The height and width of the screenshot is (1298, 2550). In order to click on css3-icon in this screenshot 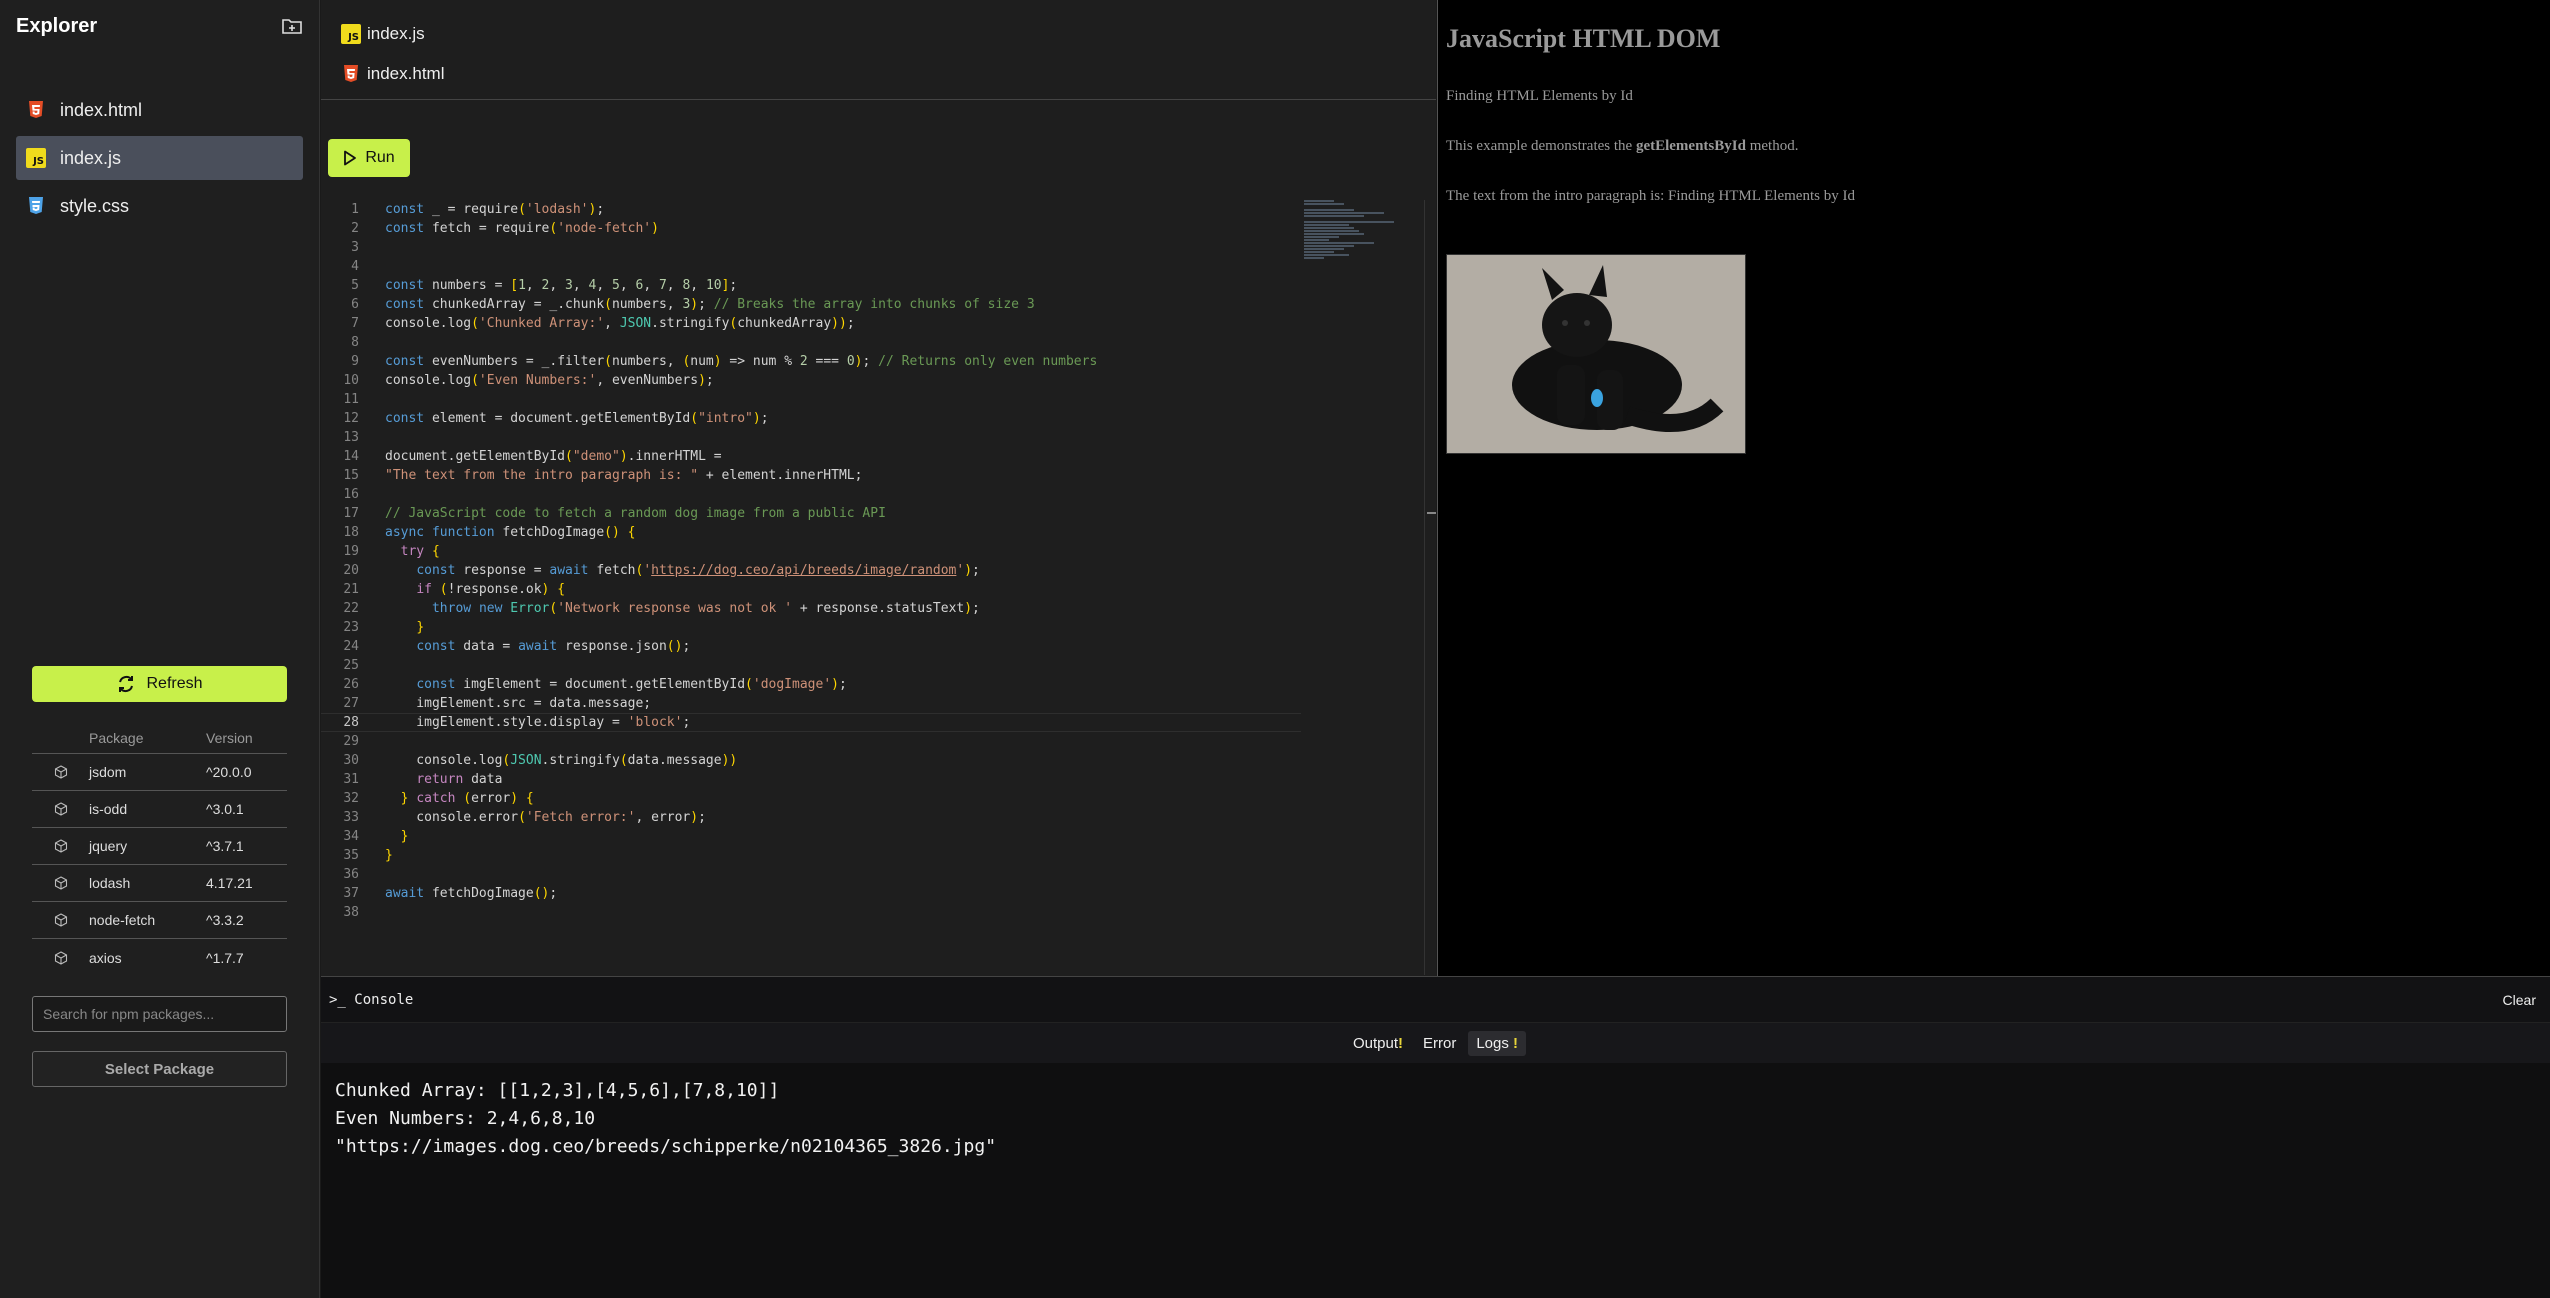, I will do `click(36, 206)`.